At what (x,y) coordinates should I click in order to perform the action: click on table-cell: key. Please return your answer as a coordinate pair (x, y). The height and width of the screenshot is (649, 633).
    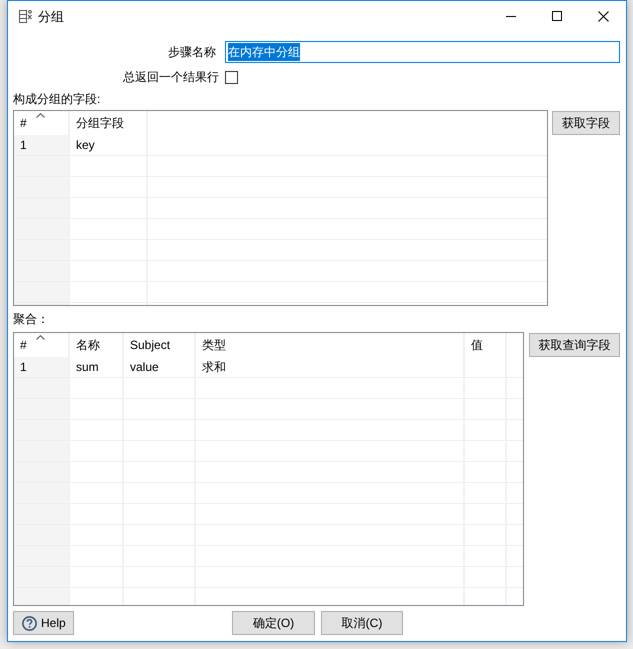
    Looking at the image, I should click on (107, 145).